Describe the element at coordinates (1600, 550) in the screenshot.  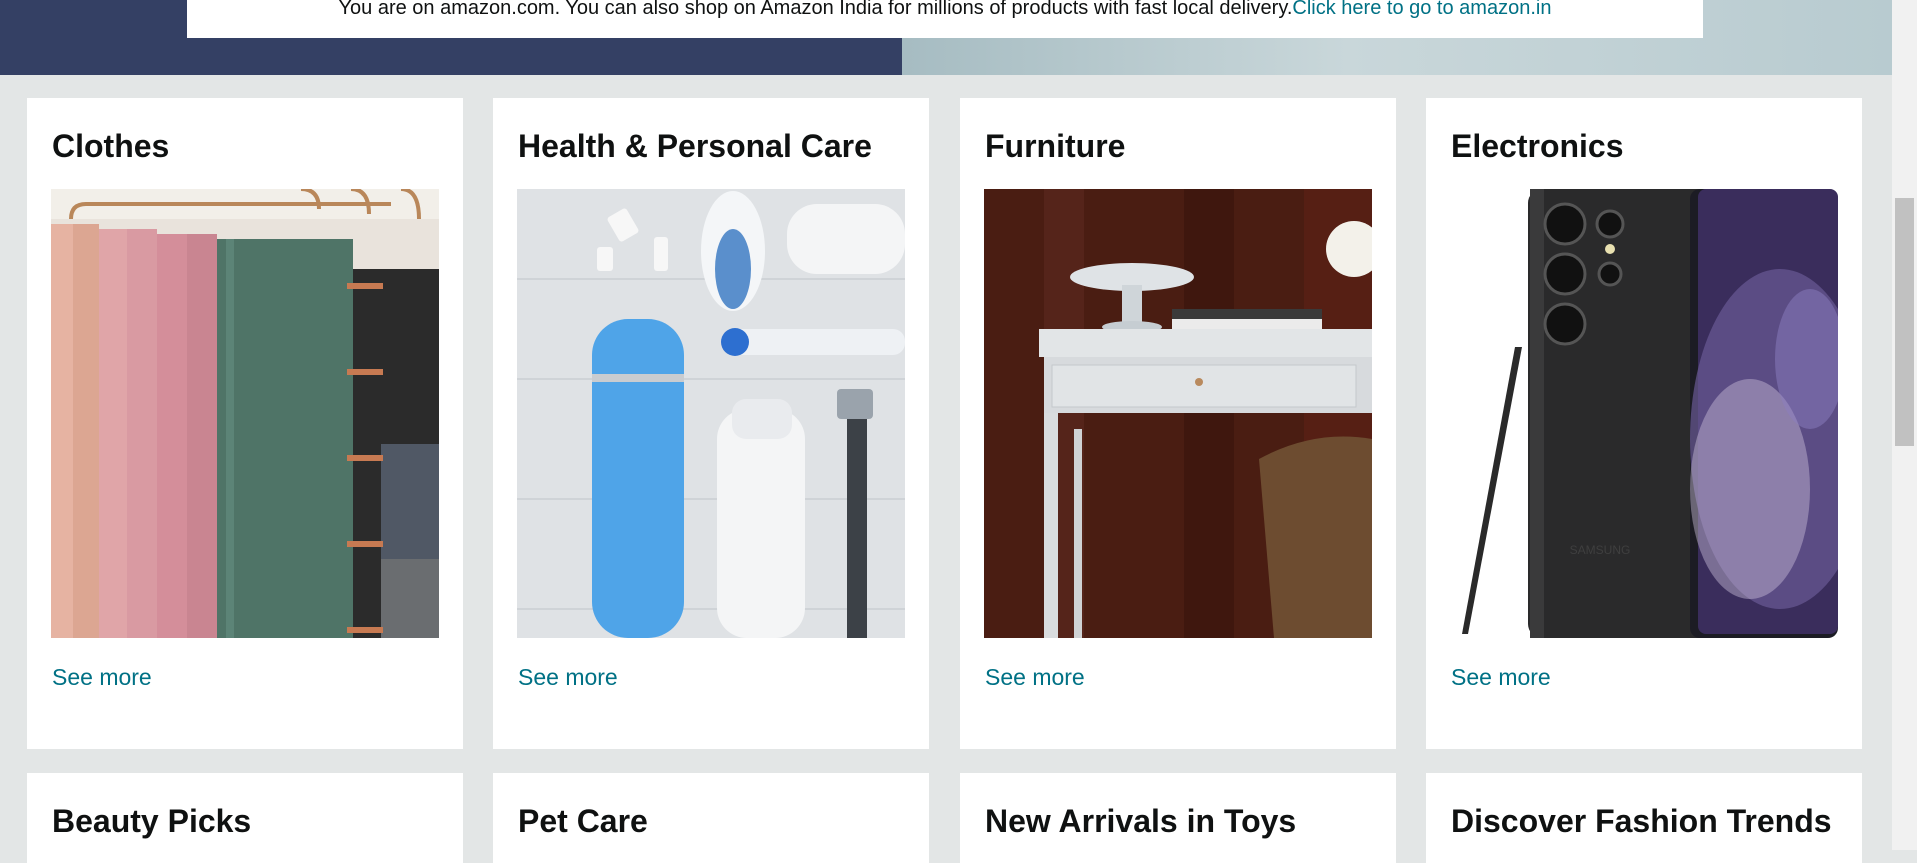
I see `svg-text: SAMSUNG` at that location.